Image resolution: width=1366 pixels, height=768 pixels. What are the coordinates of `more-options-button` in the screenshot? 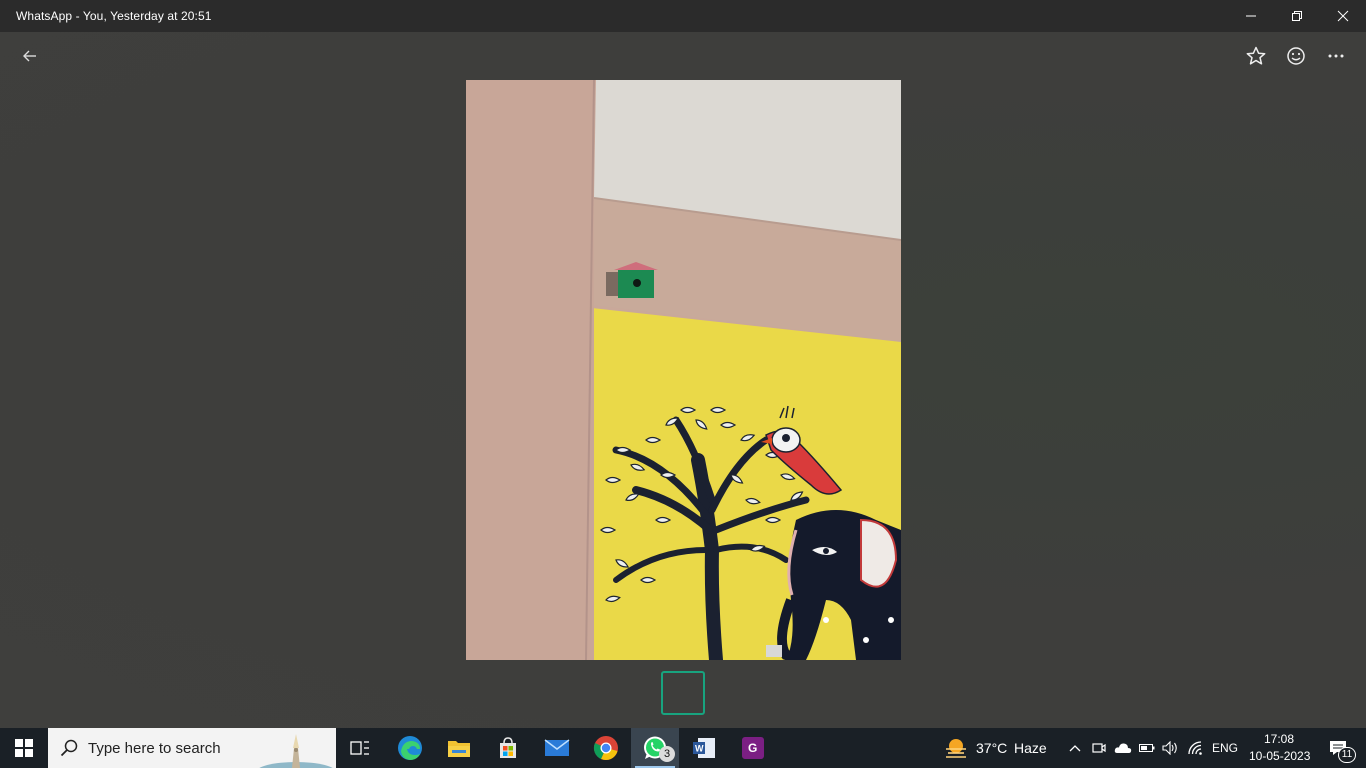 It's located at (1336, 56).